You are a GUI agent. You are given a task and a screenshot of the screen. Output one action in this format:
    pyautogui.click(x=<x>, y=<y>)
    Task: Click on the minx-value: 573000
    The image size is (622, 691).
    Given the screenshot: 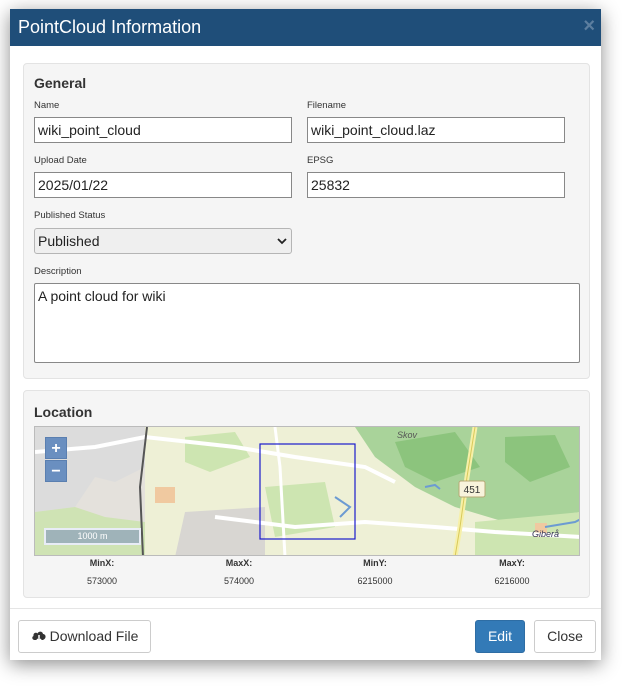 What is the action you would take?
    pyautogui.click(x=102, y=581)
    